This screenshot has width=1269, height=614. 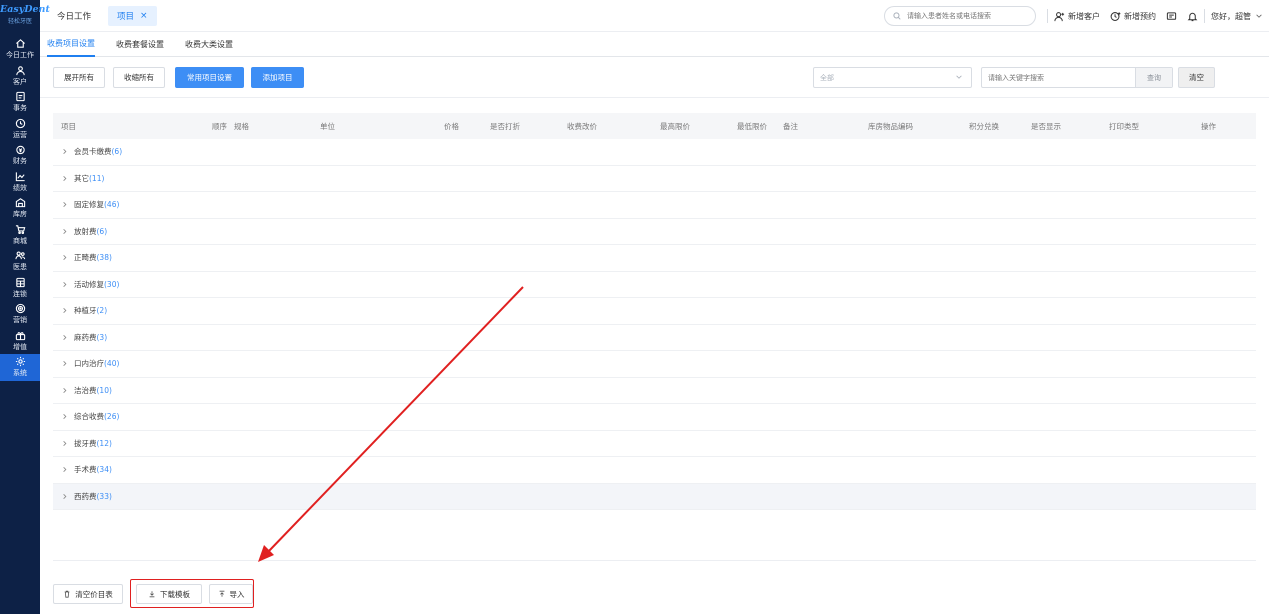 I want to click on table-row: 会员卡缴费 (6), so click(x=654, y=152).